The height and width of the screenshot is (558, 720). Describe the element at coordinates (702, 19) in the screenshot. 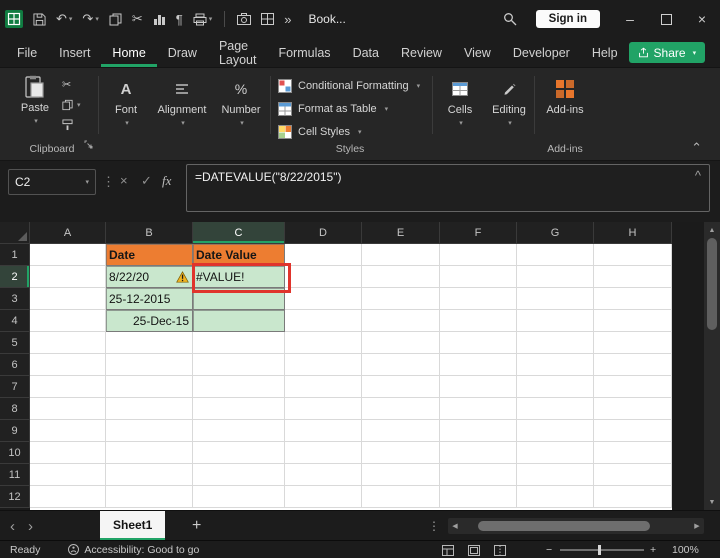

I see `close-button: ×` at that location.